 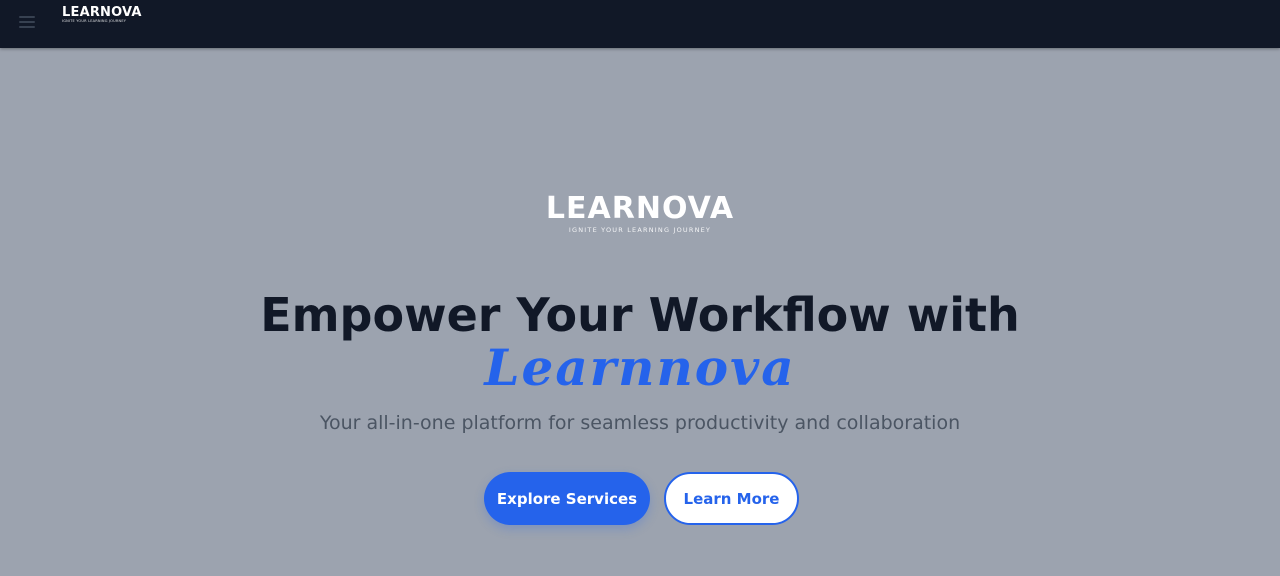 What do you see at coordinates (640, 367) in the screenshot?
I see `hero-accent-brand: Learnnova` at bounding box center [640, 367].